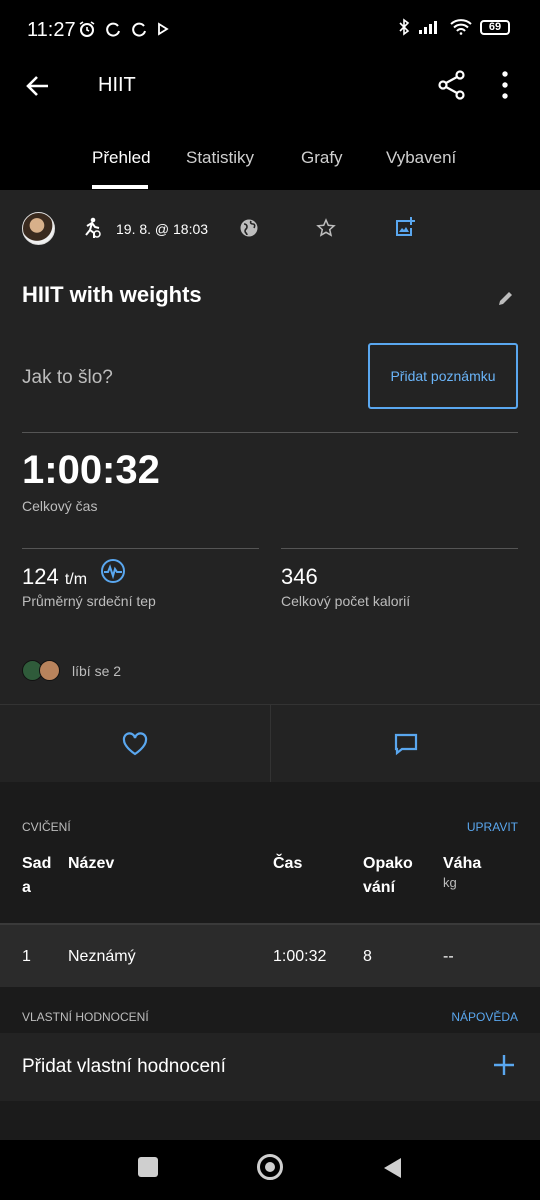 The image size is (540, 1200). I want to click on add-photo-icon, so click(405, 226).